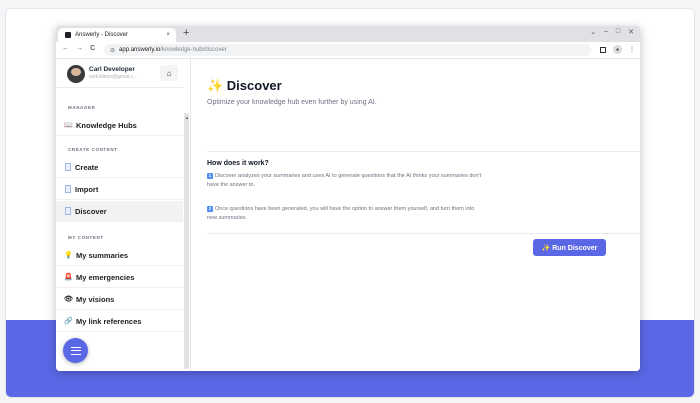 This screenshot has width=700, height=403. I want to click on window-controls: ⌄ – □ ✕, so click(612, 32).